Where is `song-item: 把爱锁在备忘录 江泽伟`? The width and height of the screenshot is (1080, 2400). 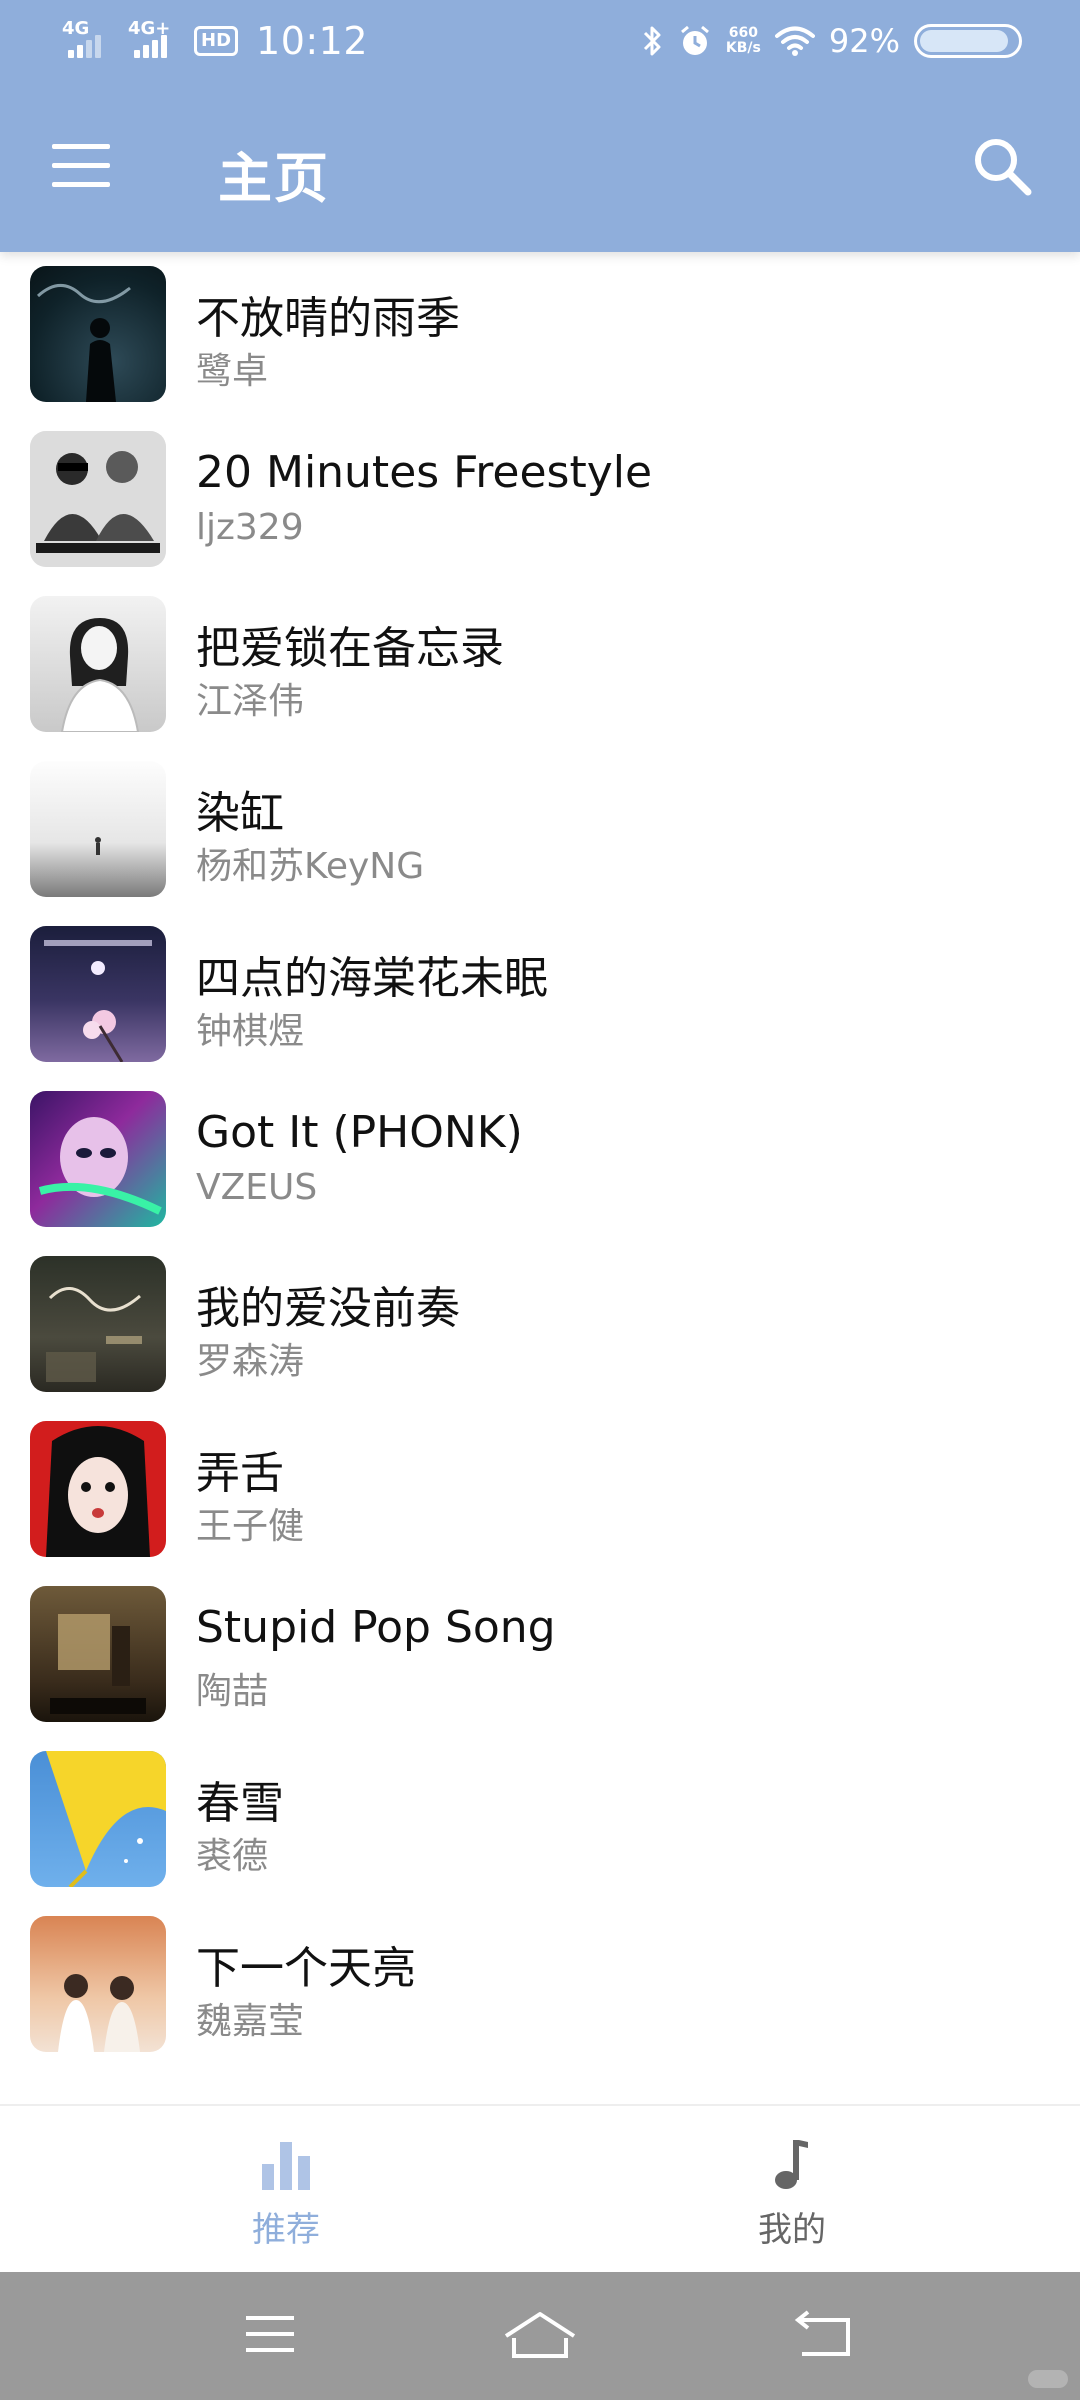
song-item: 把爱锁在备忘录 江泽伟 is located at coordinates (540, 664).